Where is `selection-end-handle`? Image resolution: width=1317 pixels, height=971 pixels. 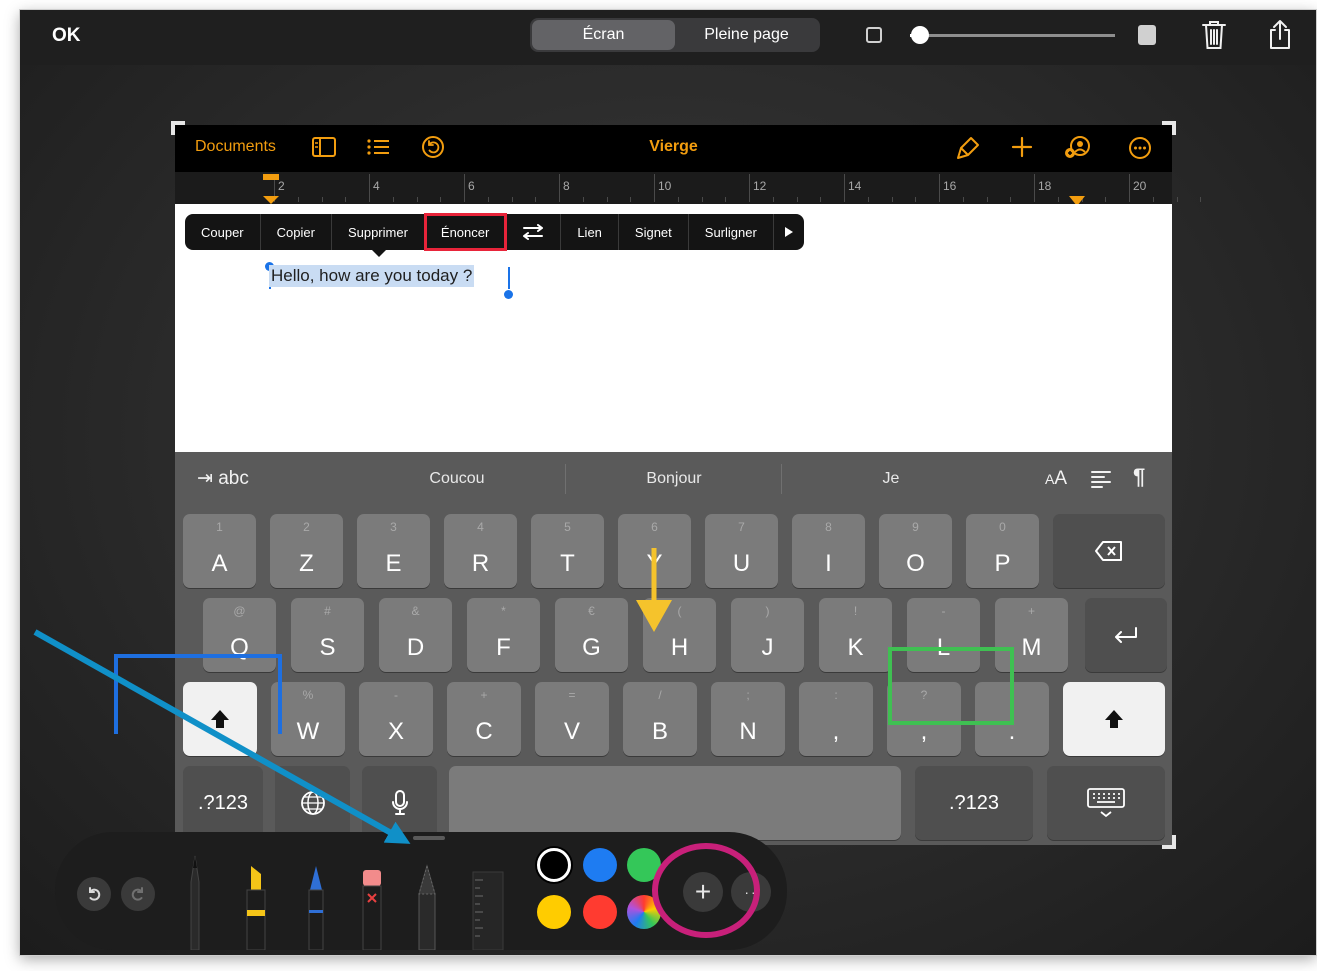
selection-end-handle is located at coordinates (508, 294).